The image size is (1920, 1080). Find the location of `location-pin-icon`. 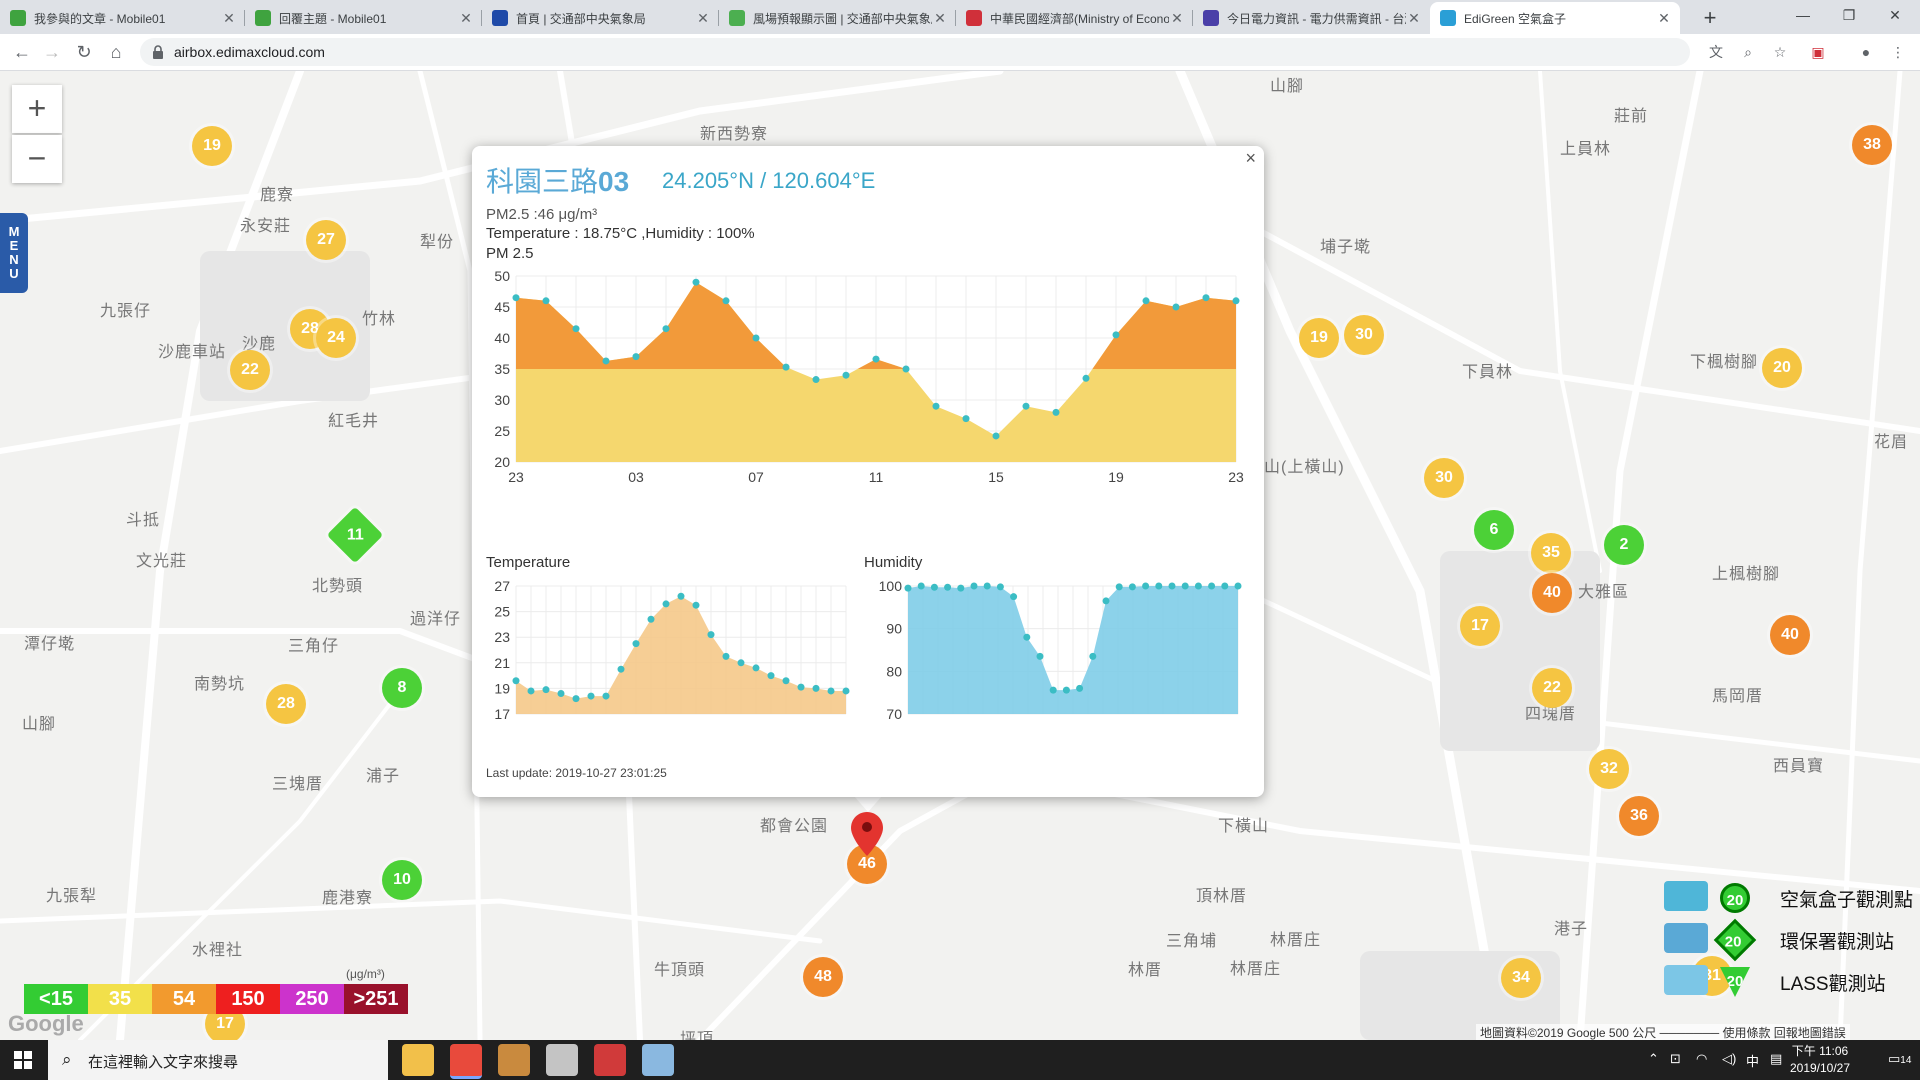

location-pin-icon is located at coordinates (867, 834).